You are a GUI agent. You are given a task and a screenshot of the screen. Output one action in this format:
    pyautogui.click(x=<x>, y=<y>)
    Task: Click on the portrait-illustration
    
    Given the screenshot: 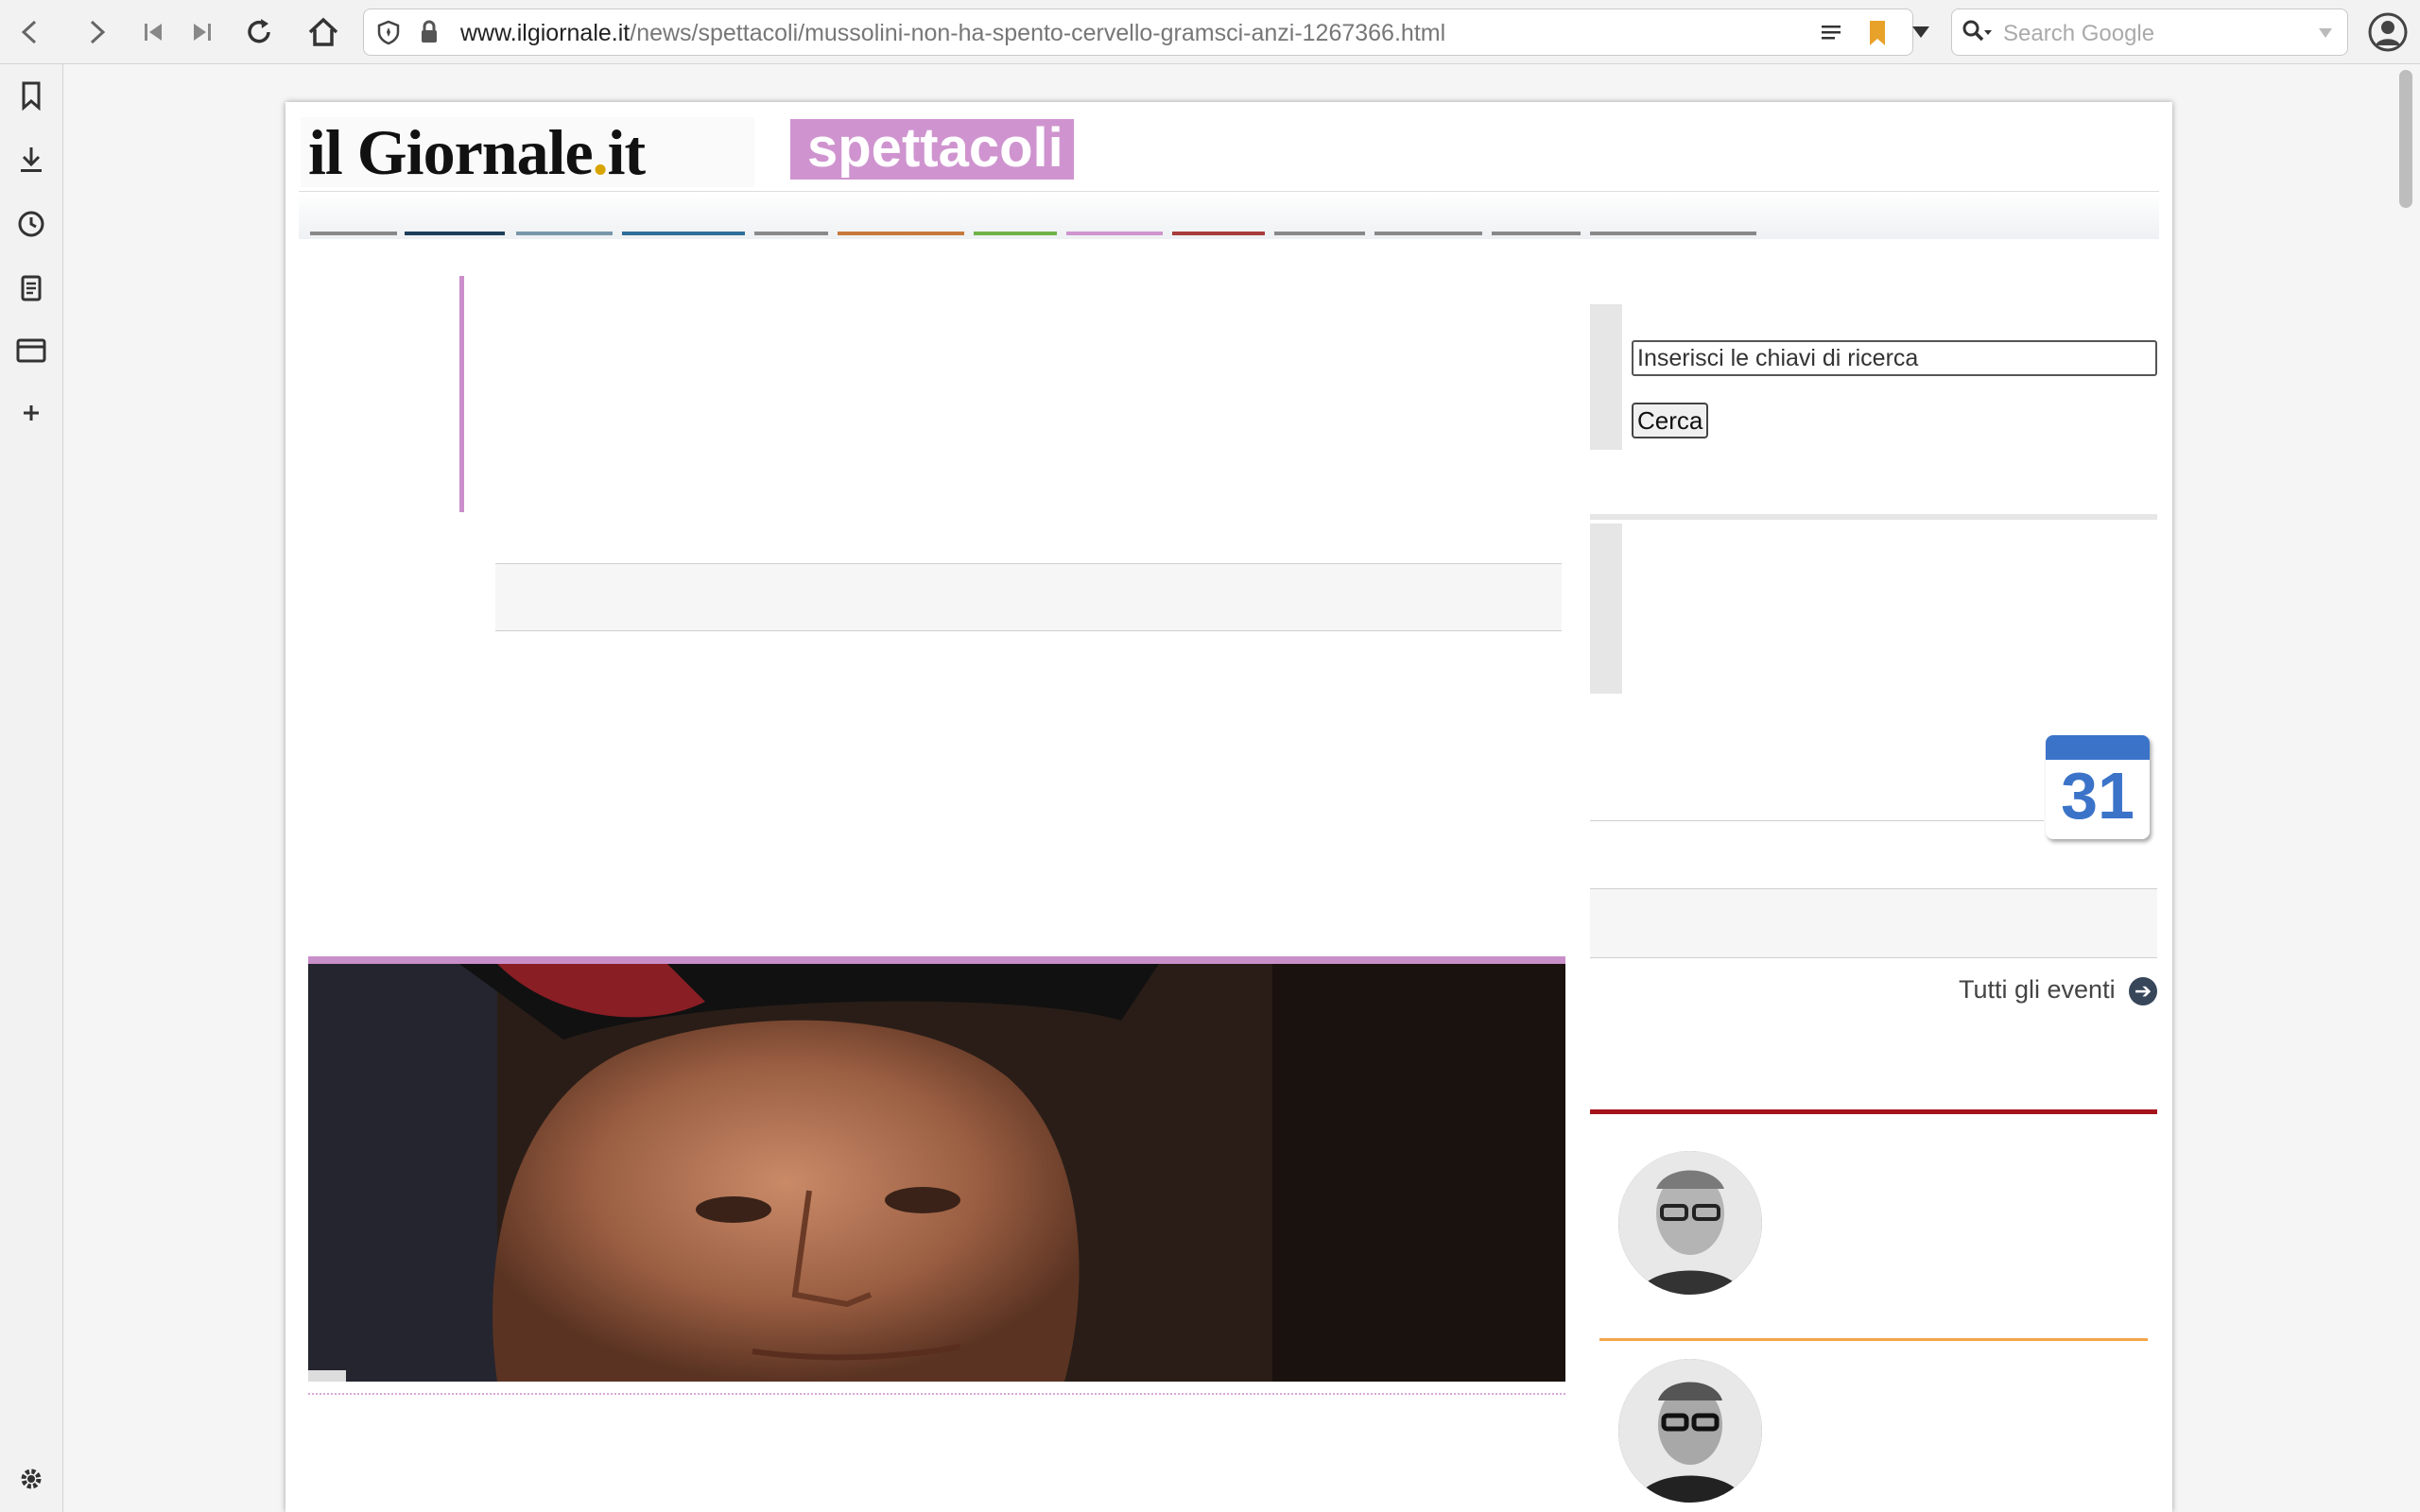 What is the action you would take?
    pyautogui.click(x=936, y=1173)
    